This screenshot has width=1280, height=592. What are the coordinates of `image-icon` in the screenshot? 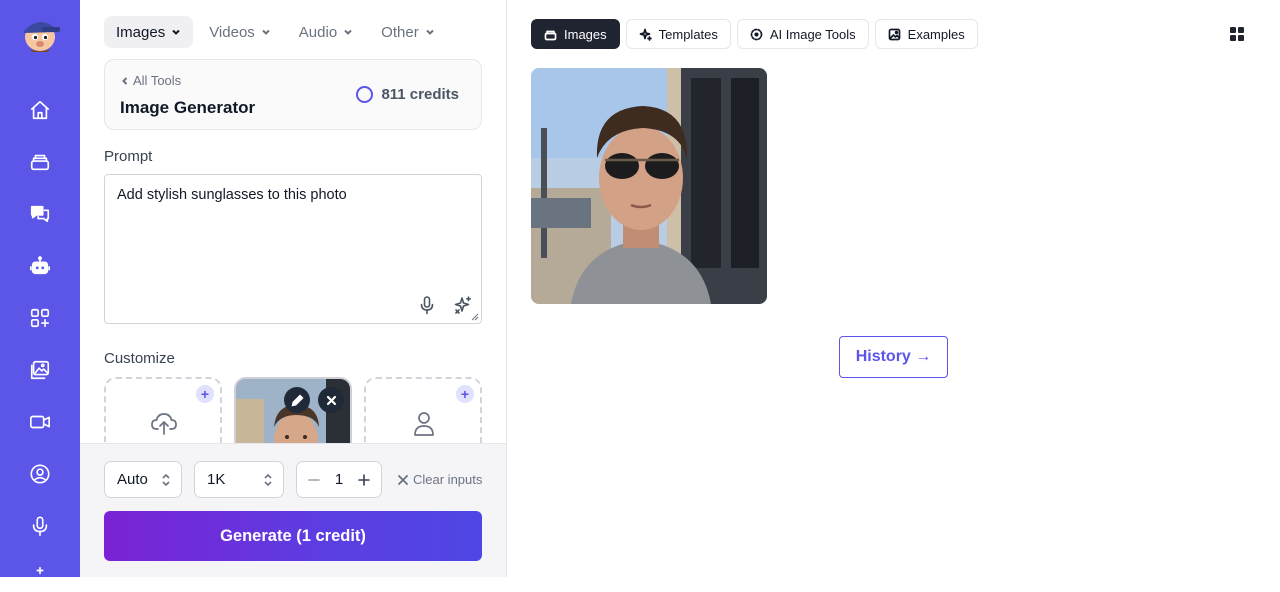 It's located at (894, 34).